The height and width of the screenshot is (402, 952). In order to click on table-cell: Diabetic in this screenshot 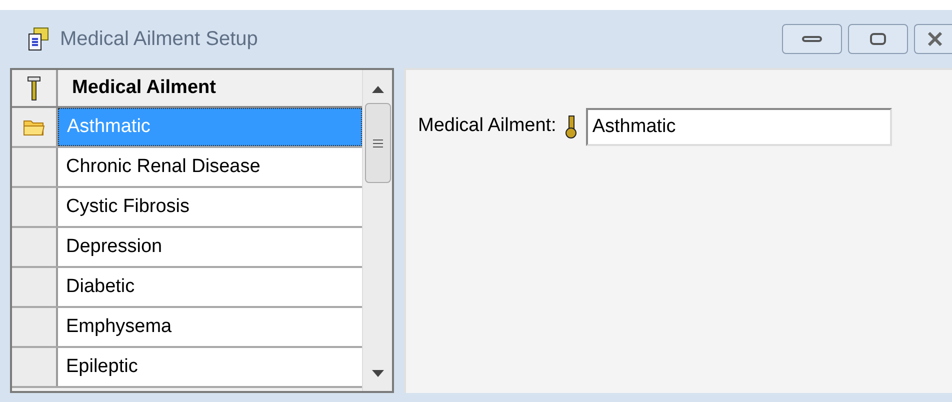, I will do `click(210, 287)`.